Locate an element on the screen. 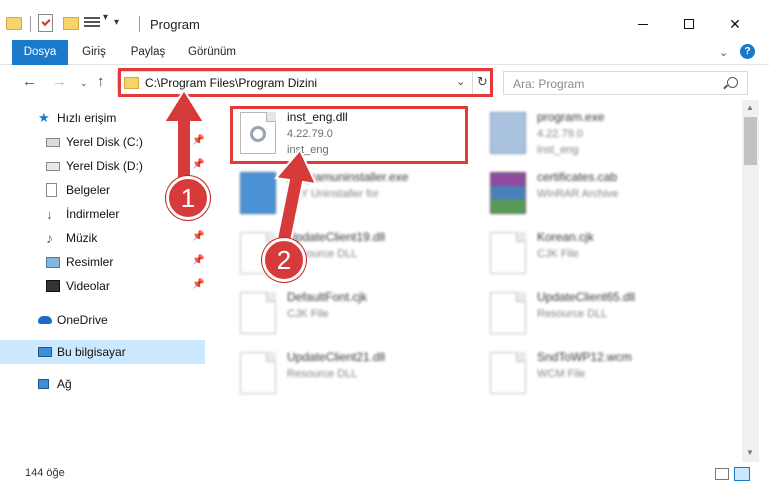 The height and width of the screenshot is (498, 769). sidebar-item-this-pc: Bu bilgisayar is located at coordinates (102, 352).